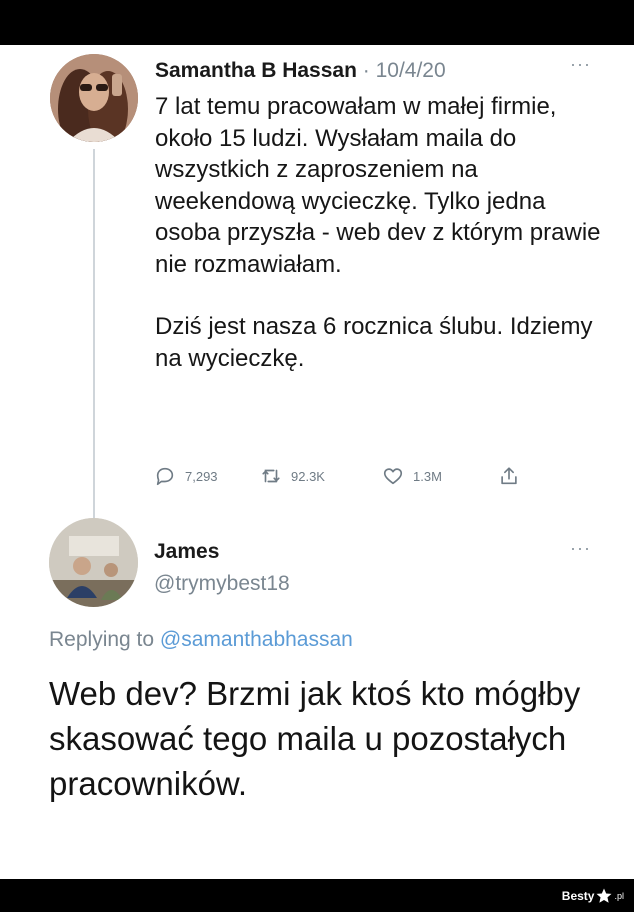  I want to click on retweet-button: 92.3K, so click(292, 476).